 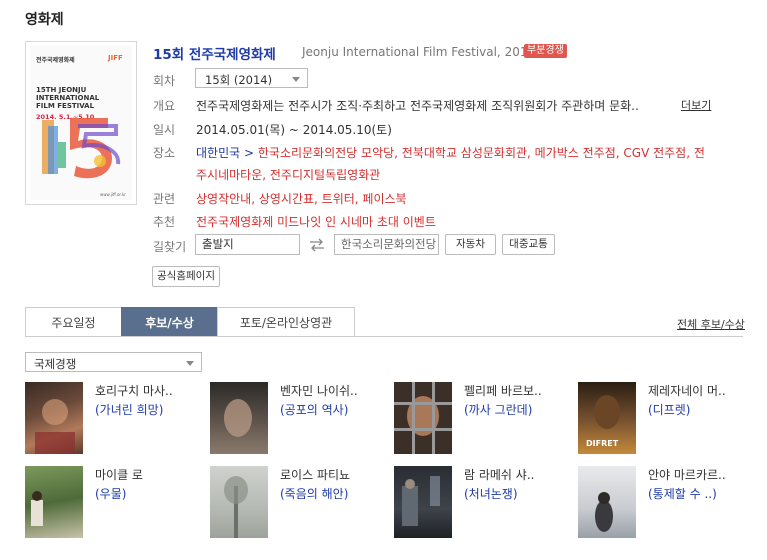 I want to click on date-label: 일시, so click(x=164, y=130).